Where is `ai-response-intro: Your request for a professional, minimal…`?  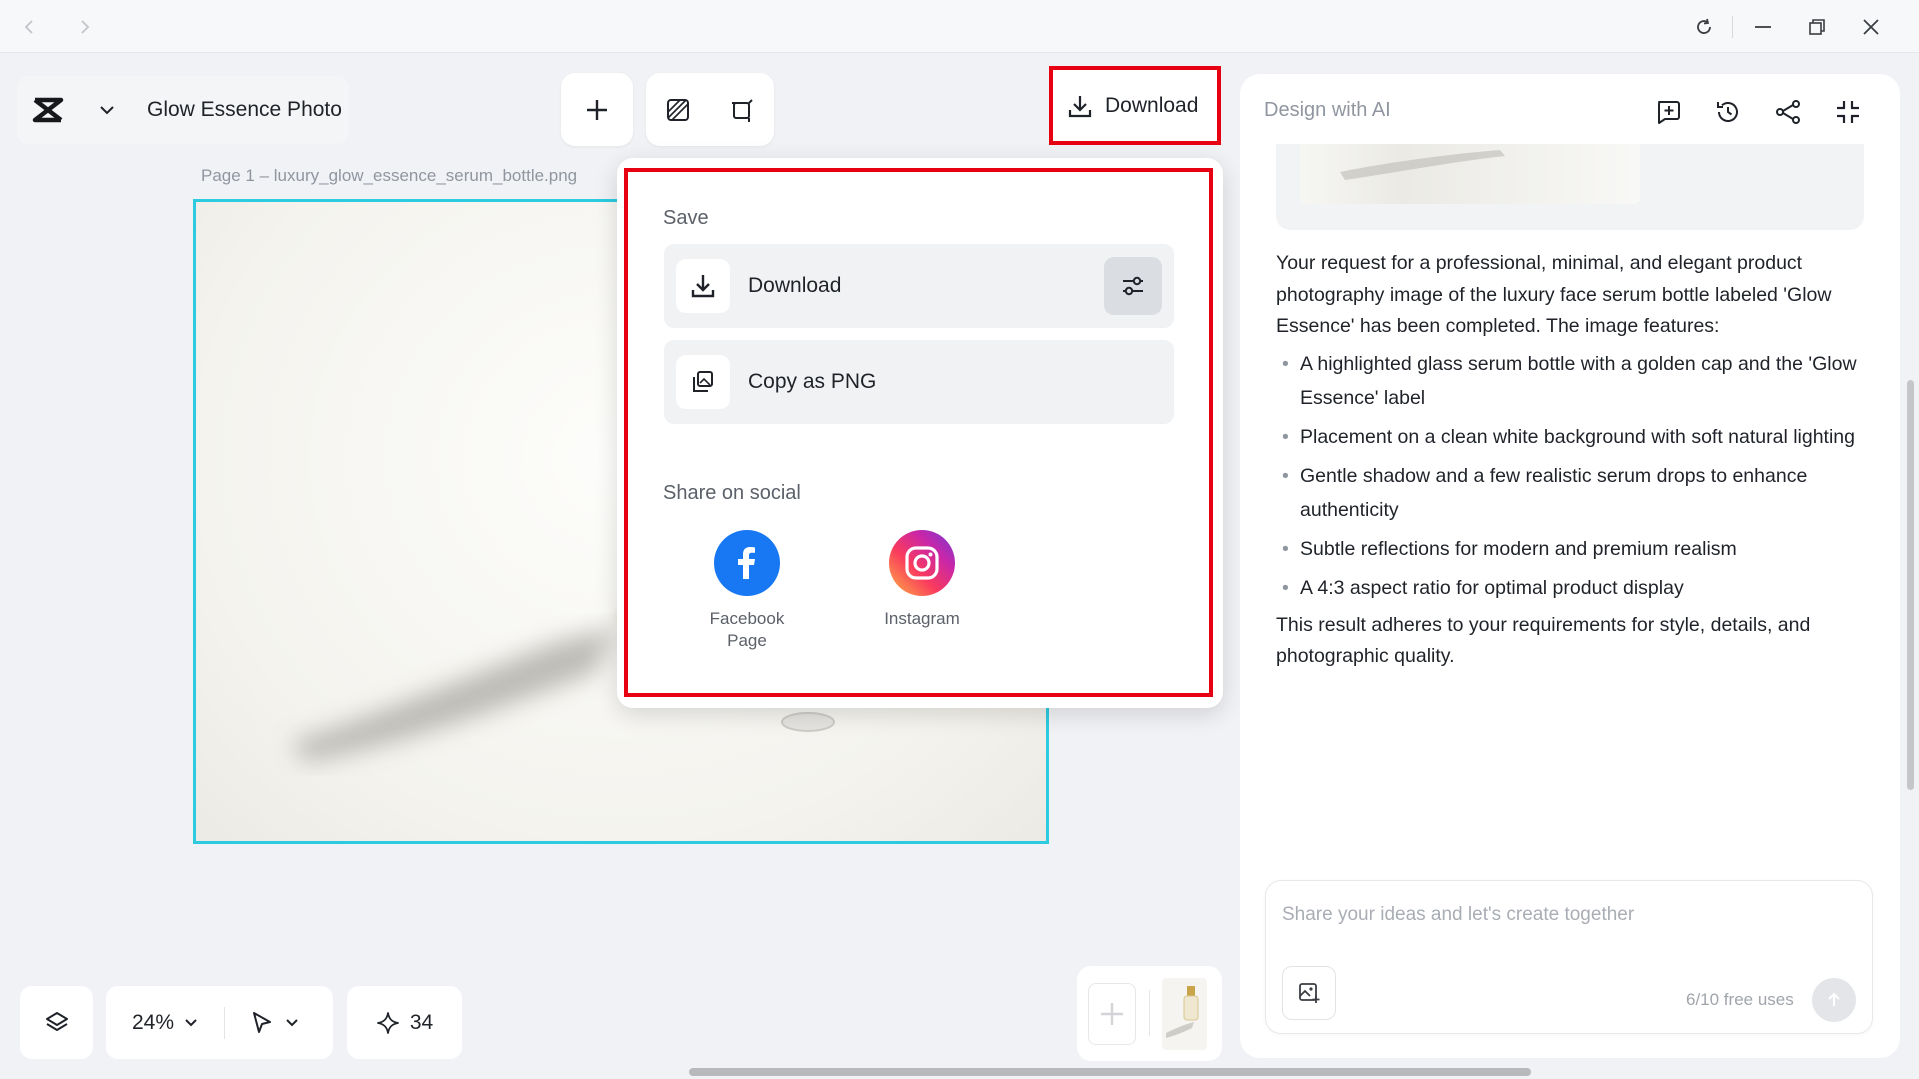
ai-response-intro: Your request for a professional, minimal… is located at coordinates (1554, 294).